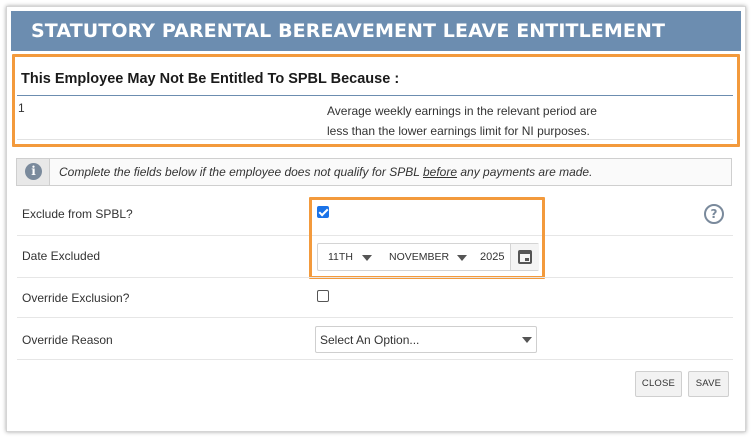 Image resolution: width=752 pixels, height=437 pixels. What do you see at coordinates (21, 108) in the screenshot?
I see `reason-number: 1` at bounding box center [21, 108].